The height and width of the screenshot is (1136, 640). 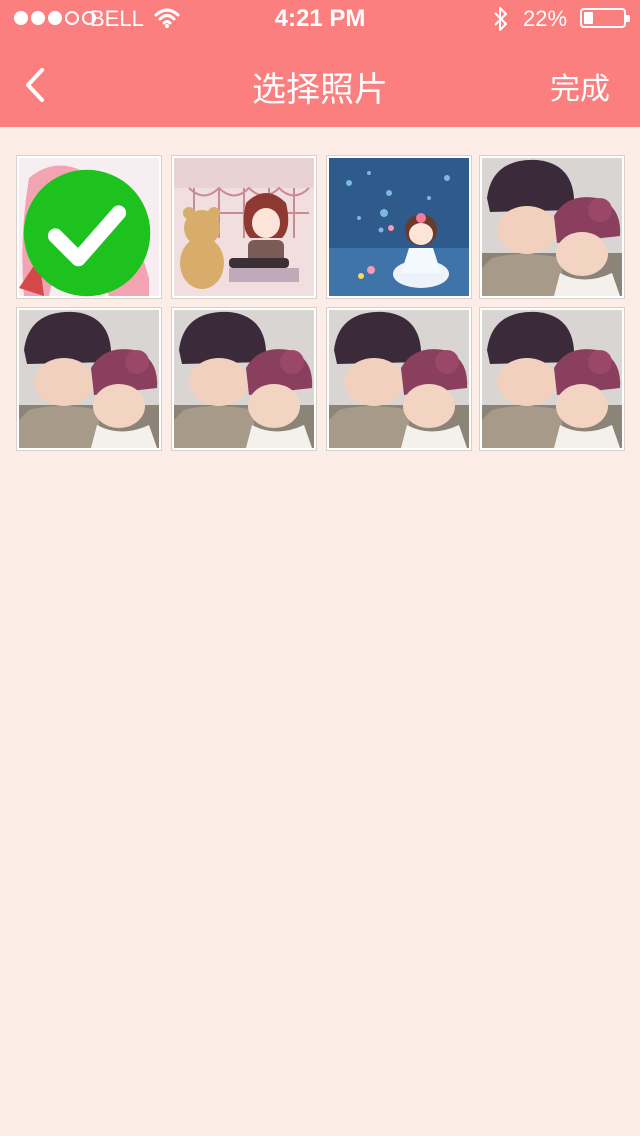 I want to click on bluetooth-icon, so click(x=501, y=22).